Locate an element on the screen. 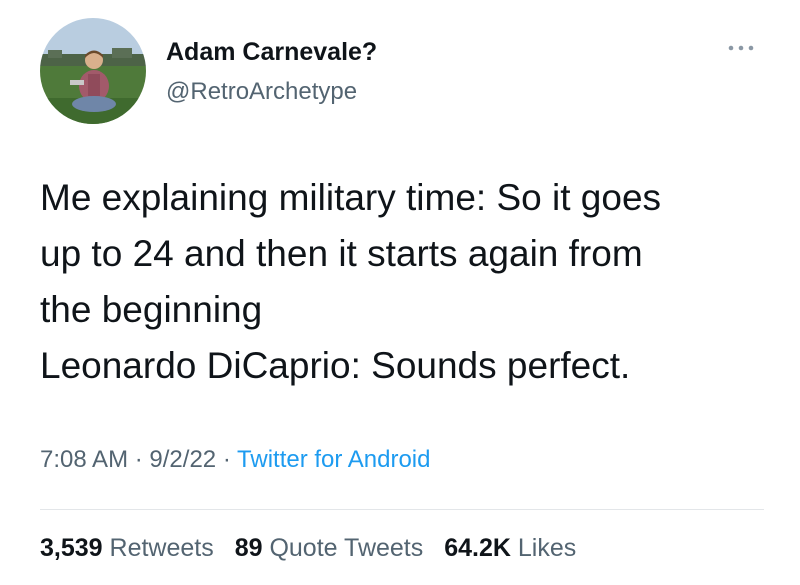 The image size is (800, 585). tweet-text-line: up to 24 and then it starts again from is located at coordinates (341, 253).